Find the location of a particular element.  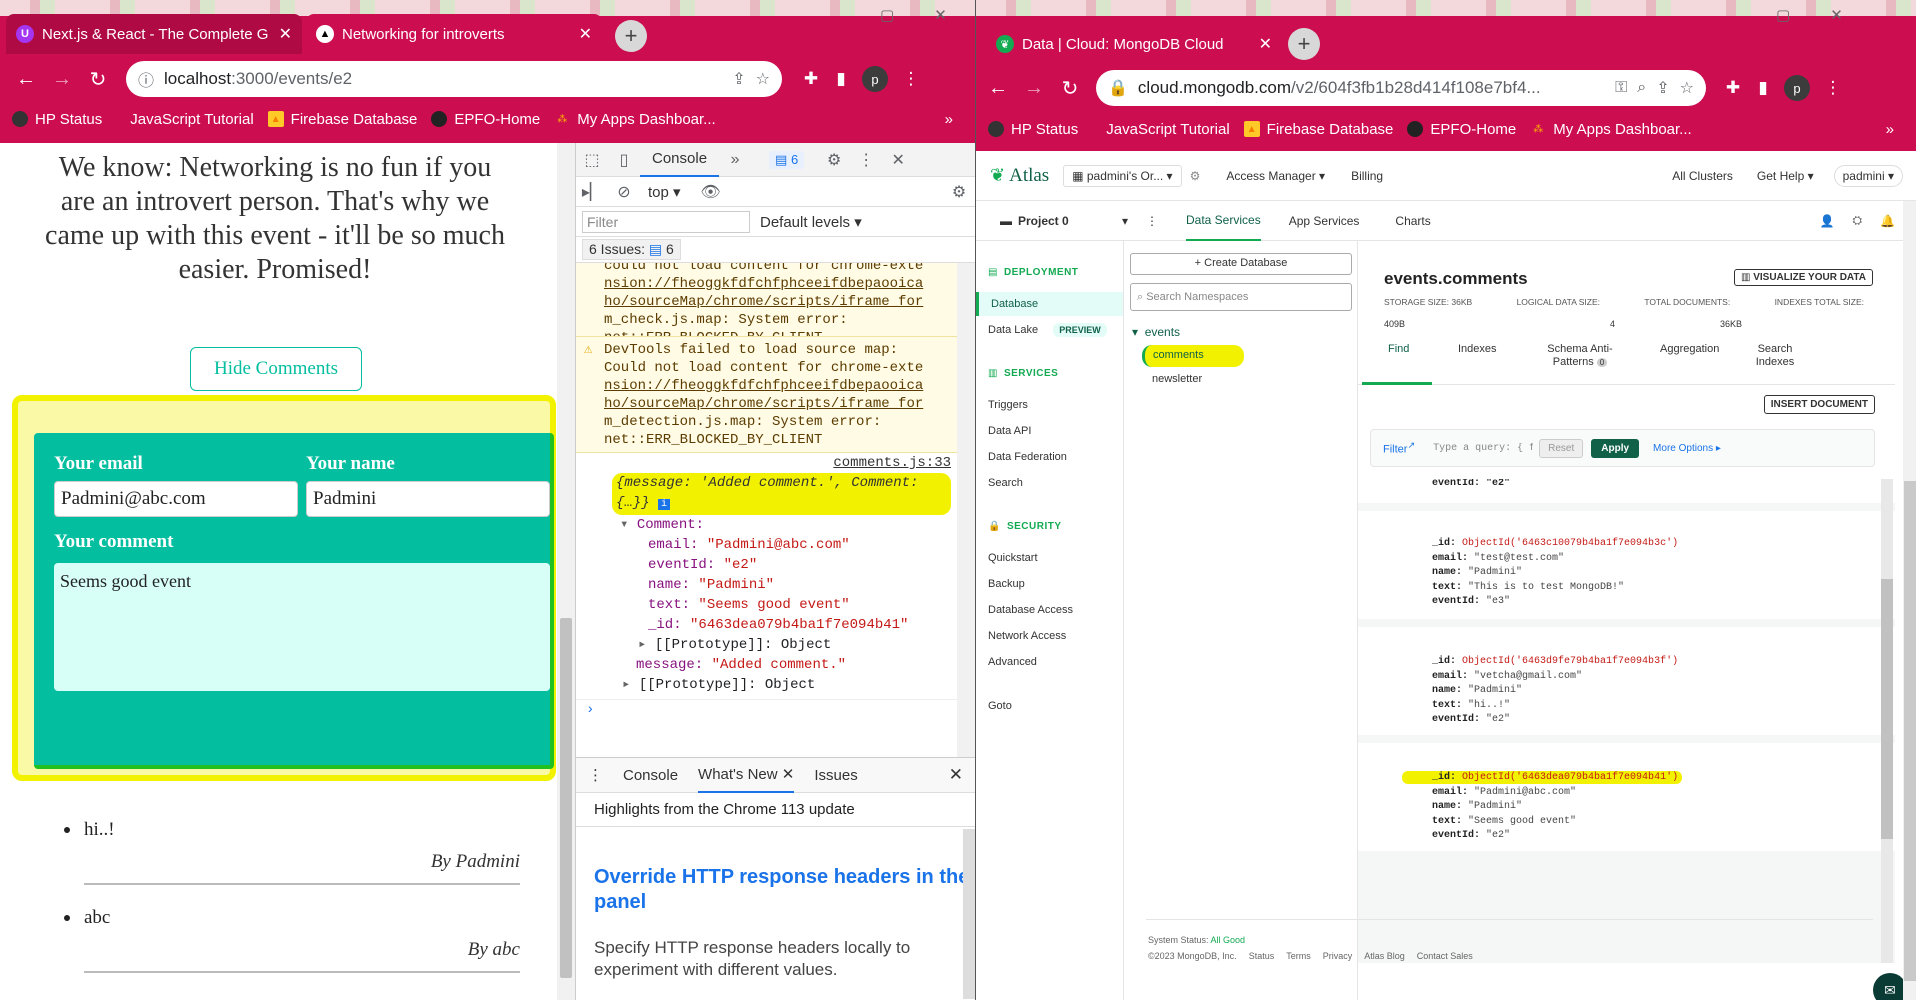

close-icon: ✕ is located at coordinates (788, 774).